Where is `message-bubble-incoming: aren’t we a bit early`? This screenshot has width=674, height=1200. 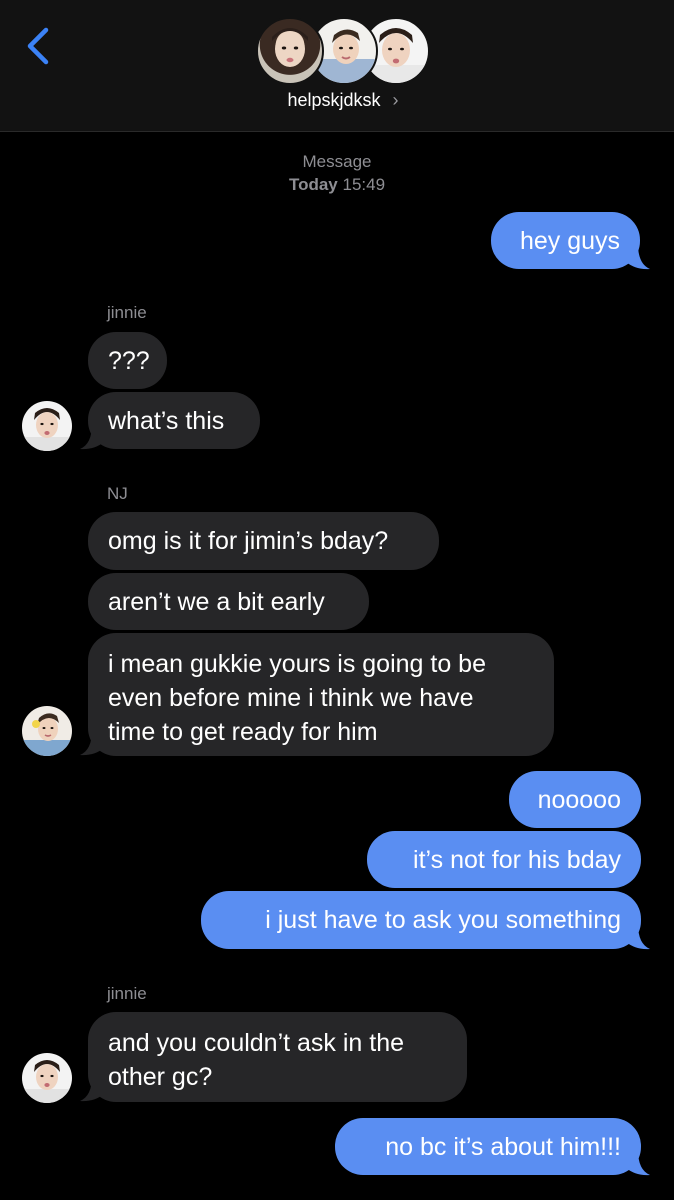 message-bubble-incoming: aren’t we a bit early is located at coordinates (228, 601).